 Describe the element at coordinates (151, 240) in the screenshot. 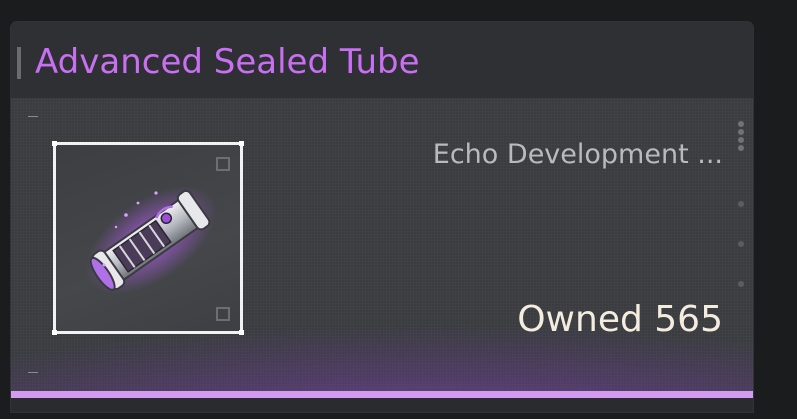

I see `sealed-tube-icon` at that location.